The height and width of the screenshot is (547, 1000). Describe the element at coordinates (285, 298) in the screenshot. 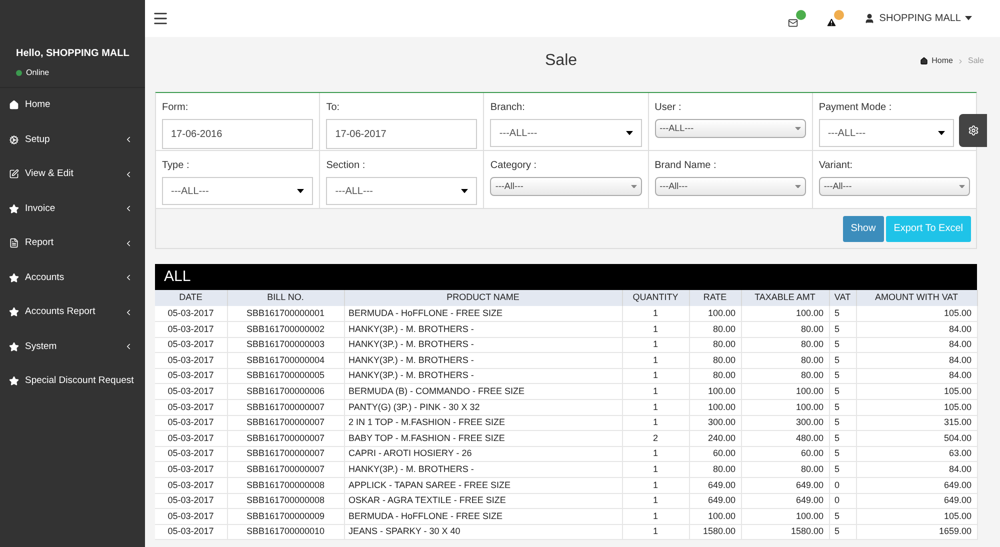

I see `column-header: BILL NO.` at that location.